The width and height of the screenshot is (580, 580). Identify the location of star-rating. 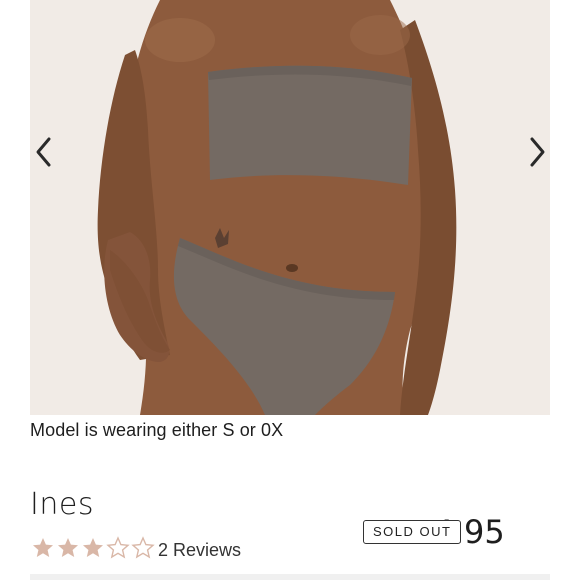
(93, 550).